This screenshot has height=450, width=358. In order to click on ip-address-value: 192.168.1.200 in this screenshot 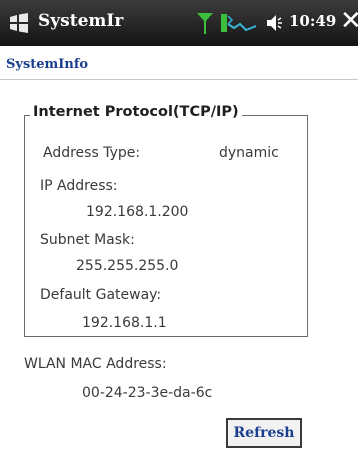, I will do `click(137, 212)`.